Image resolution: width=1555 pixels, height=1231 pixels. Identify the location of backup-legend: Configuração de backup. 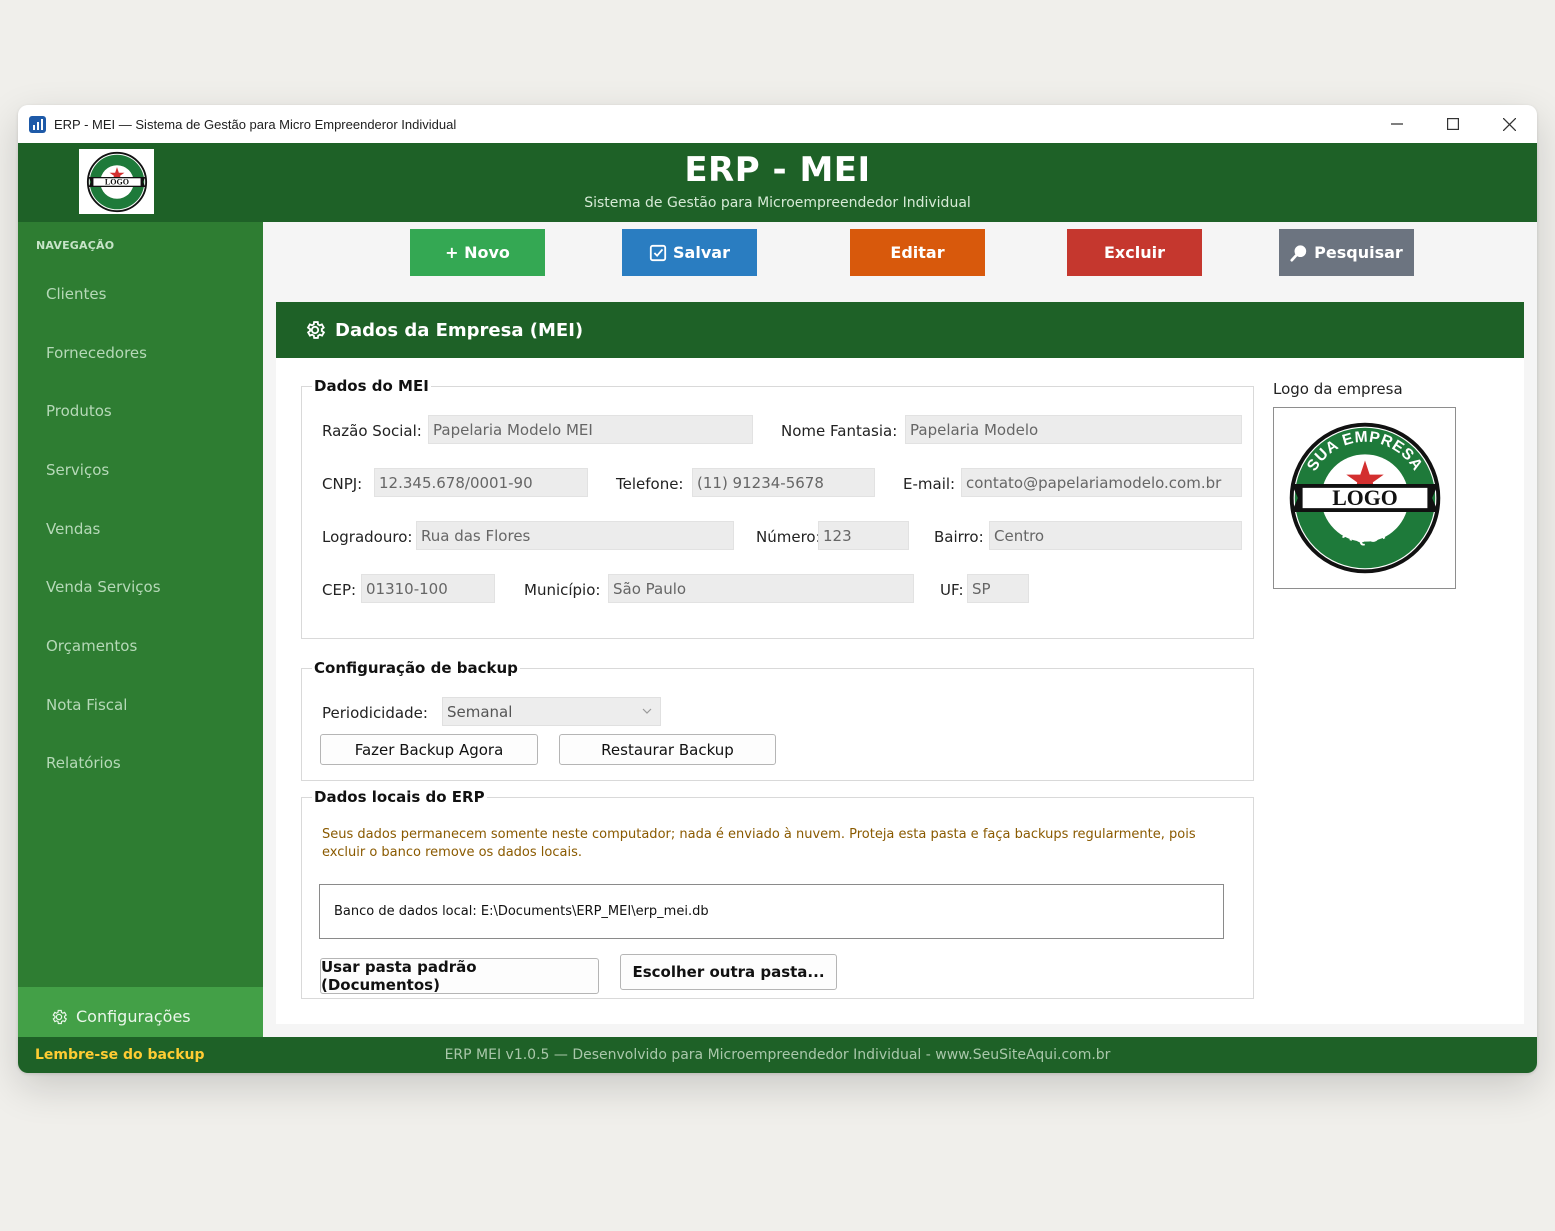
(416, 668).